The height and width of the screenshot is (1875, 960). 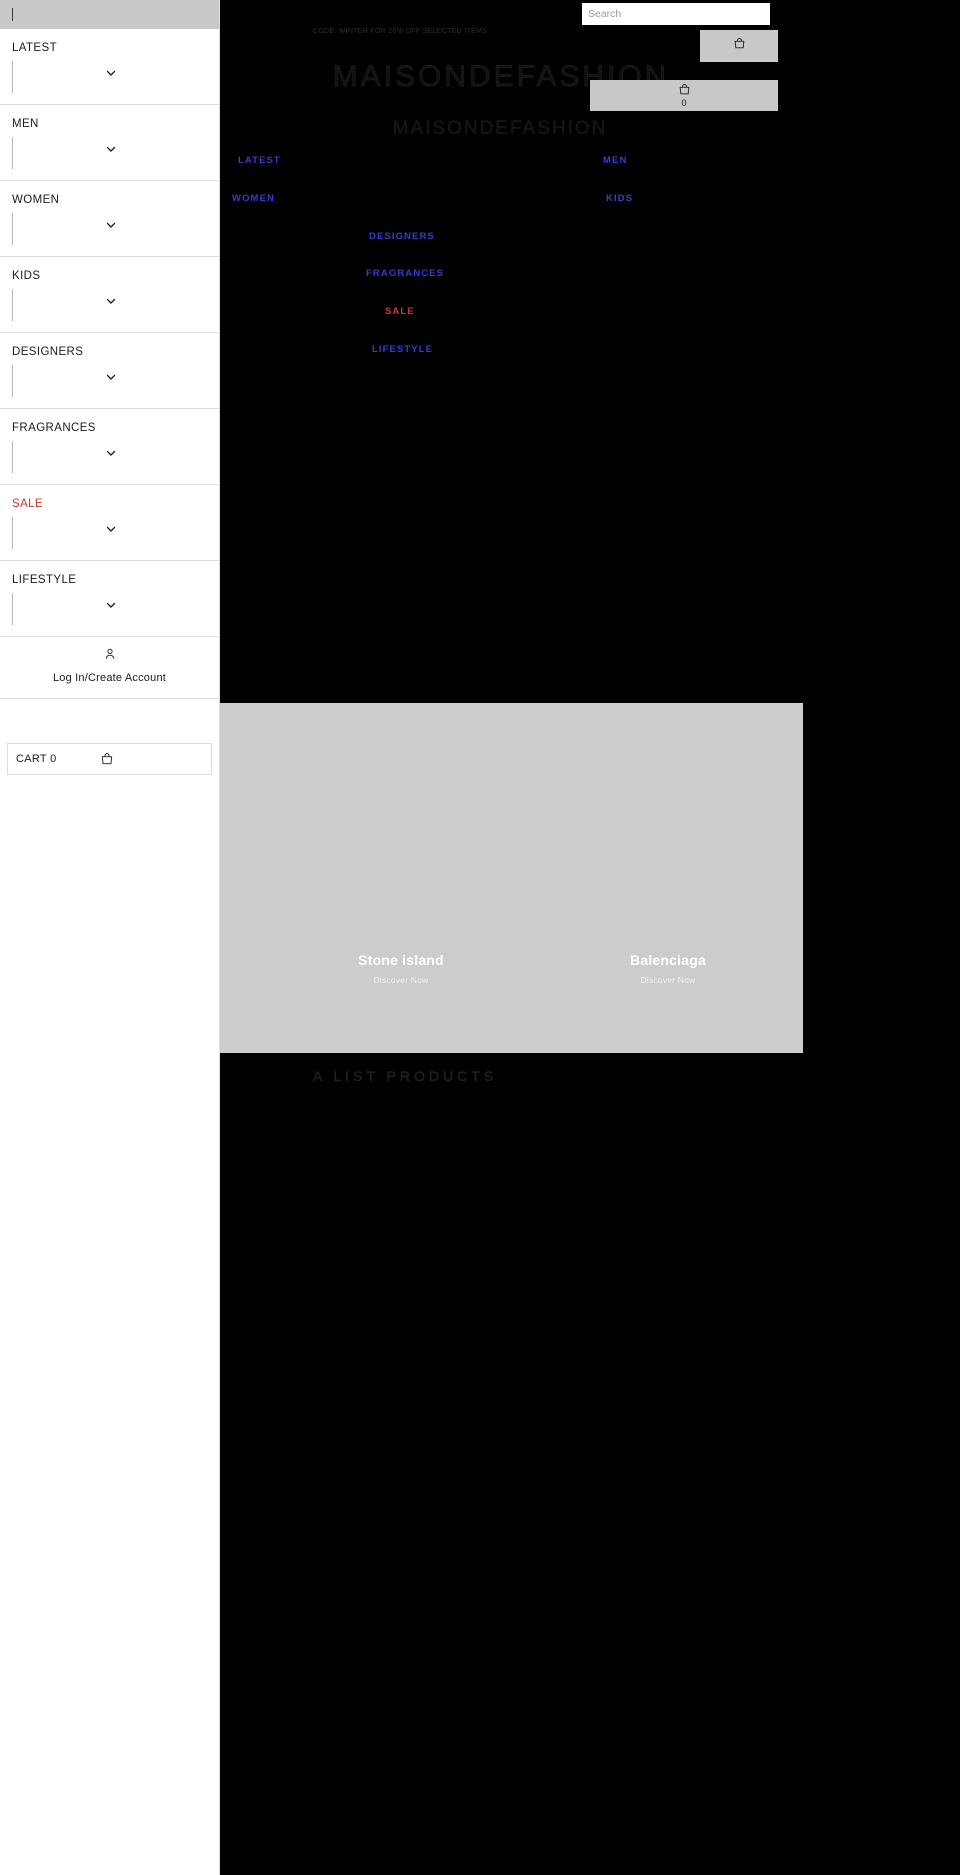 I want to click on site-logo-secondary: MAISONDEFASHION, so click(x=500, y=128).